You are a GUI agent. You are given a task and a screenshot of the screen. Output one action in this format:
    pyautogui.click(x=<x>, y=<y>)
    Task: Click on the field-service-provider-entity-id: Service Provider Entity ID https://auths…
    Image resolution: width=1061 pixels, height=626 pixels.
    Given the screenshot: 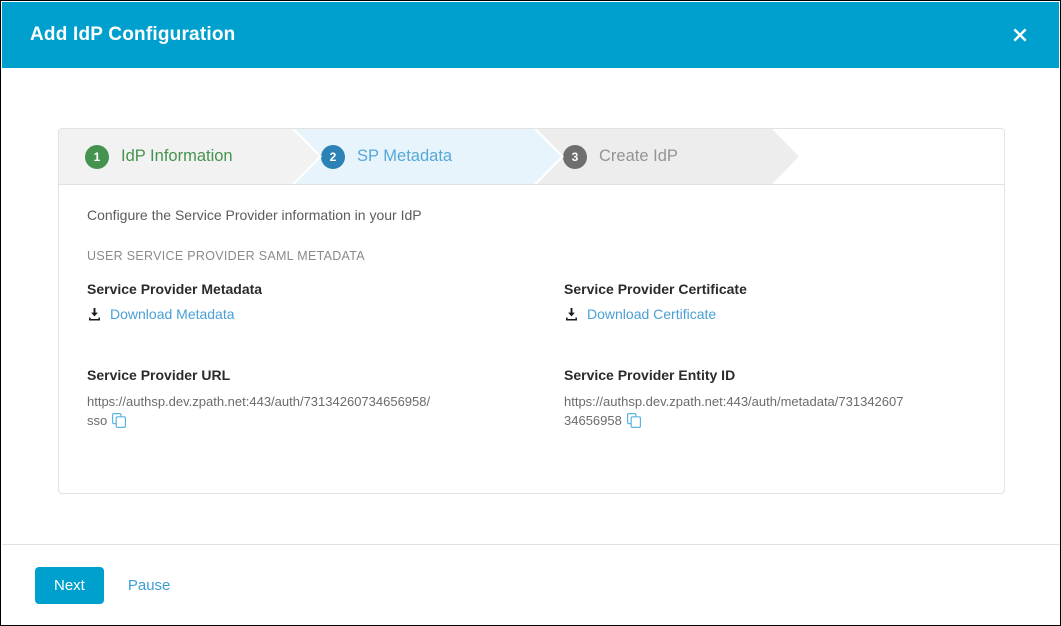 What is the action you would take?
    pyautogui.click(x=770, y=400)
    